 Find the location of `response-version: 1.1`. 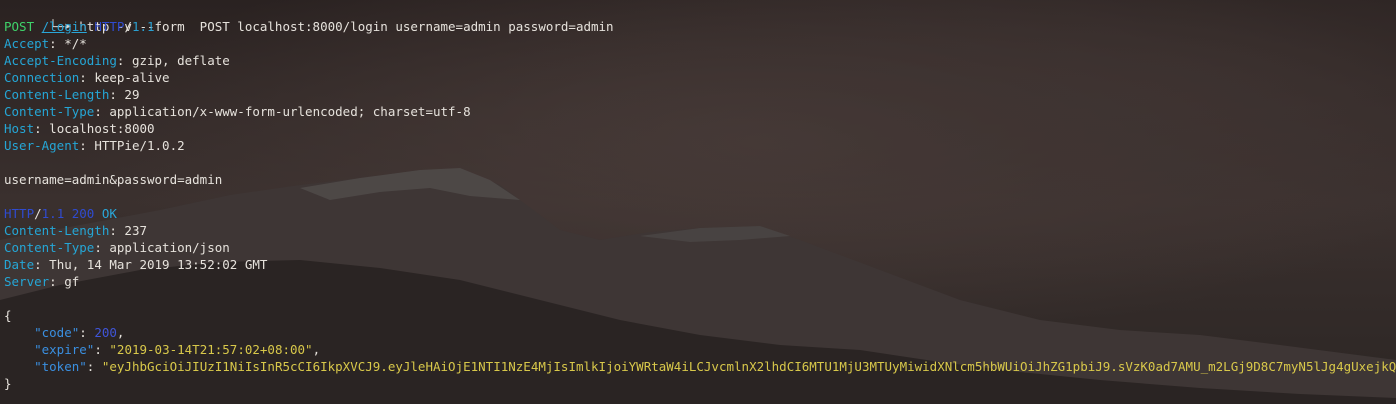

response-version: 1.1 is located at coordinates (53, 213).